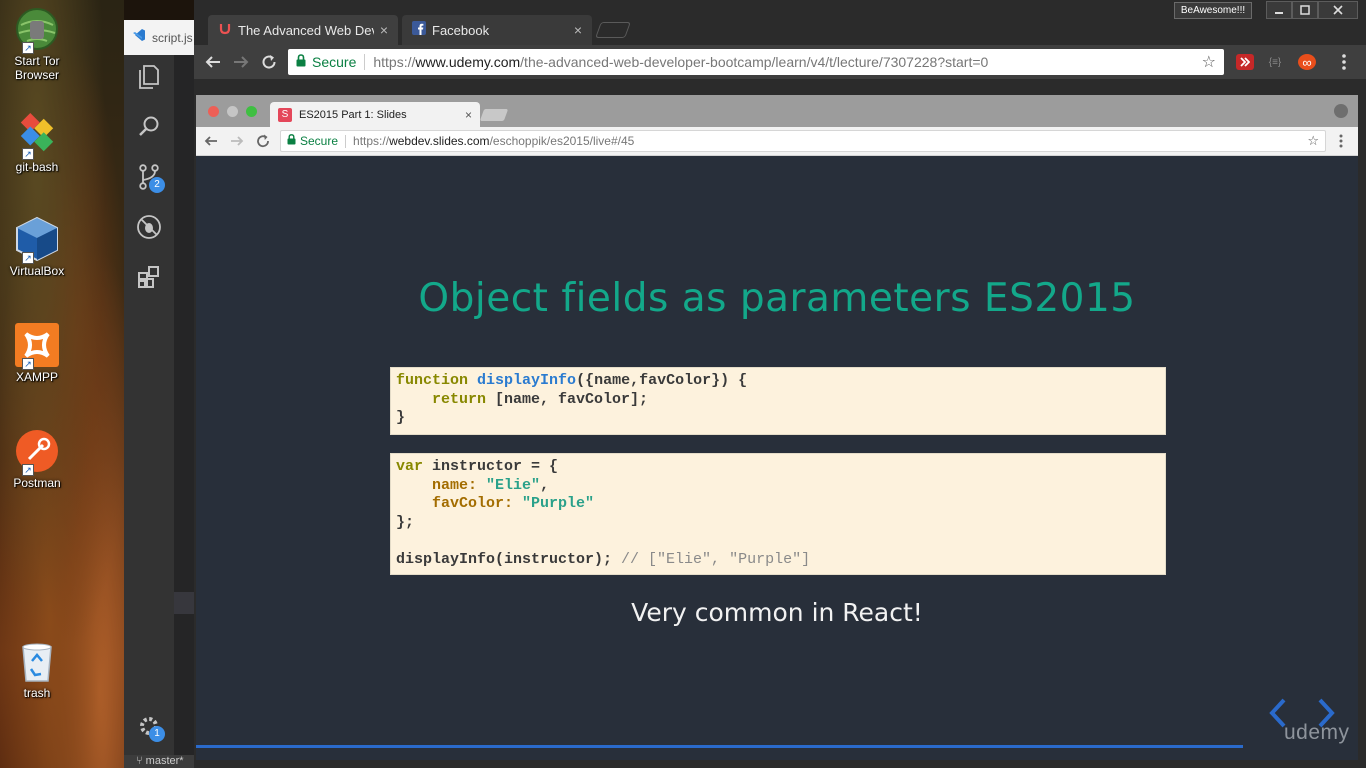  What do you see at coordinates (184, 603) in the screenshot?
I see `side-bar-selection` at bounding box center [184, 603].